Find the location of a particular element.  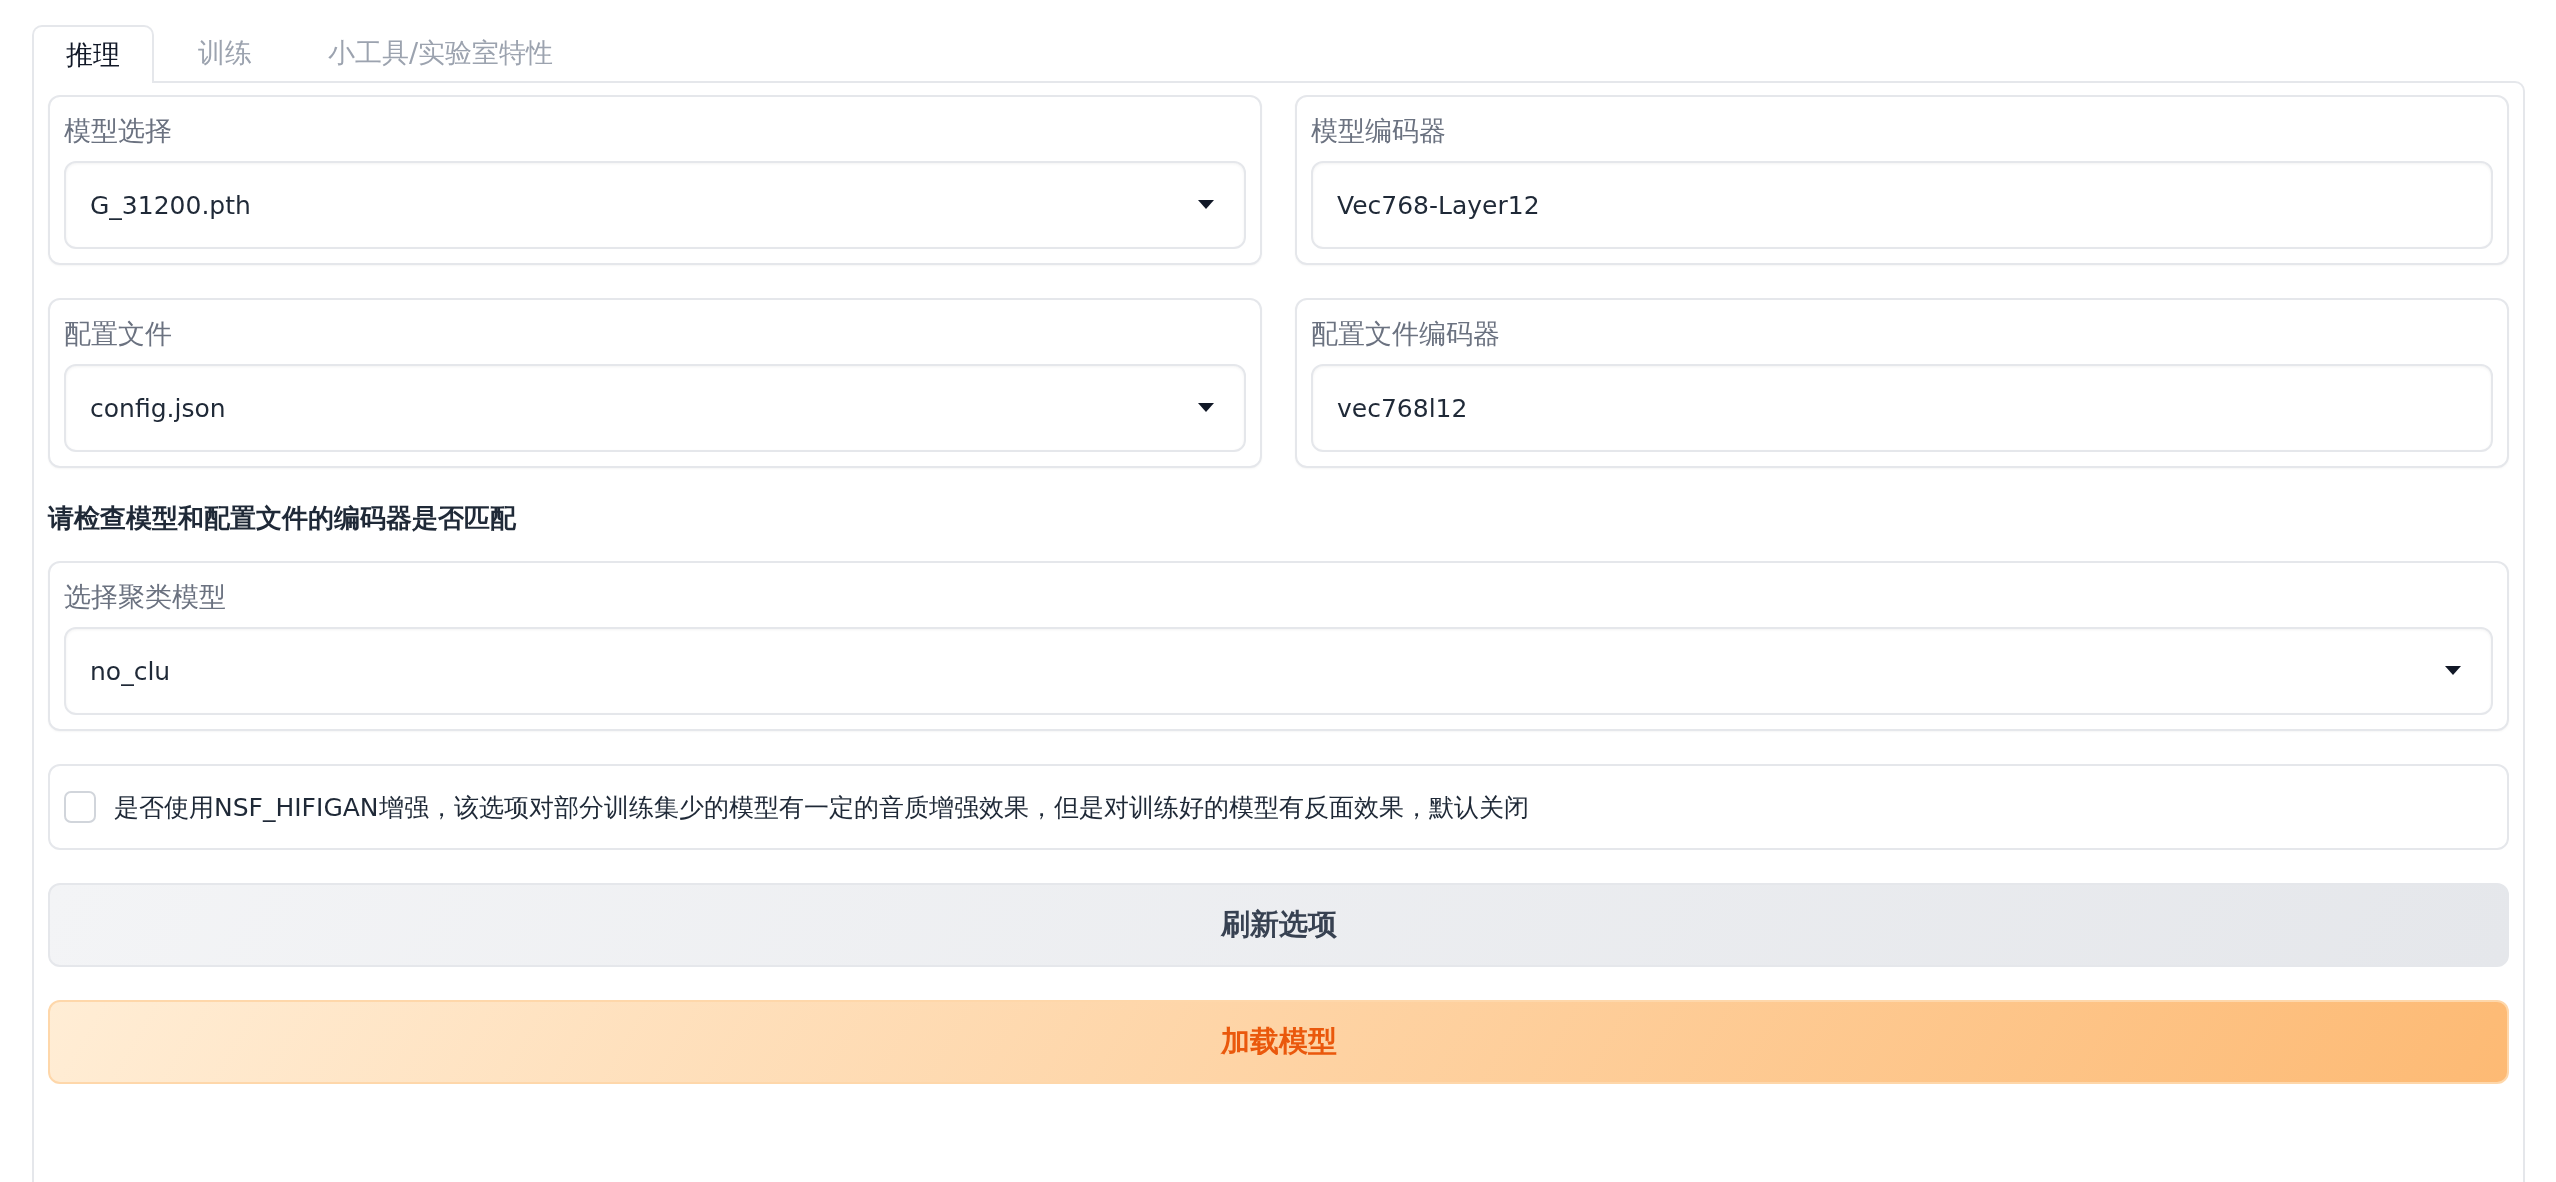

field-value: no_clu is located at coordinates (131, 671).